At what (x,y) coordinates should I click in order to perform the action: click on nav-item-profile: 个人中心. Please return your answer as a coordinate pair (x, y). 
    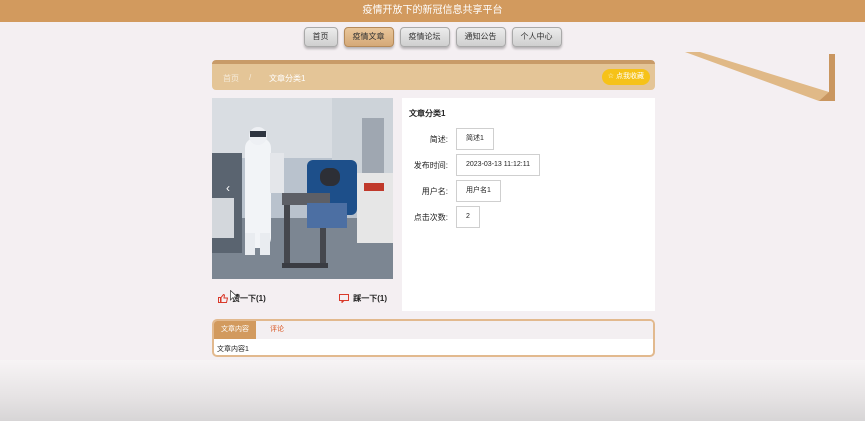
    Looking at the image, I should click on (536, 37).